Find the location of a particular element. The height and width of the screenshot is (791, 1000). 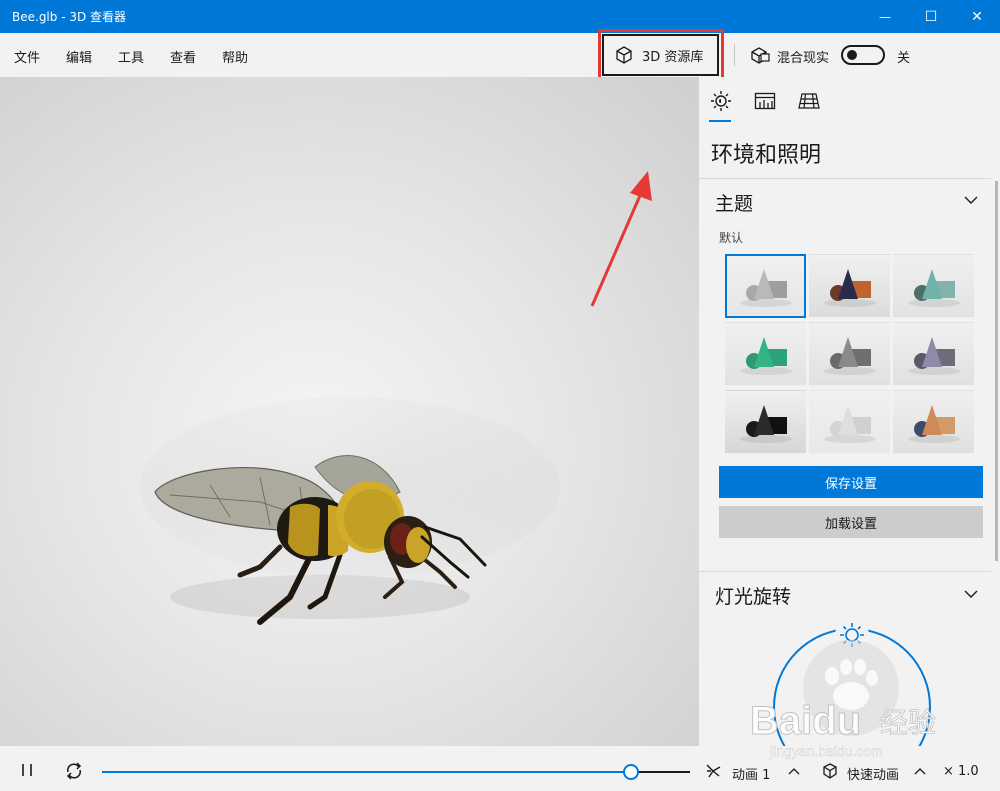

animation-select-label: 动画 1 is located at coordinates (751, 773).